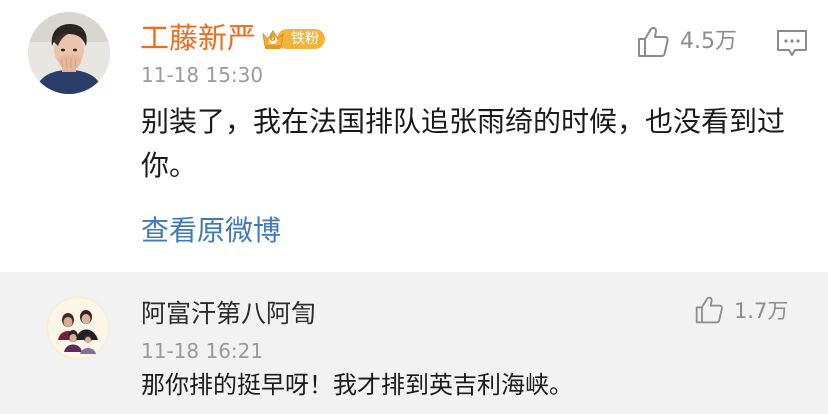 This screenshot has height=414, width=828. Describe the element at coordinates (357, 385) in the screenshot. I see `comment-text: 那你排的挺早呀！我才排到英吉利海峡。` at that location.